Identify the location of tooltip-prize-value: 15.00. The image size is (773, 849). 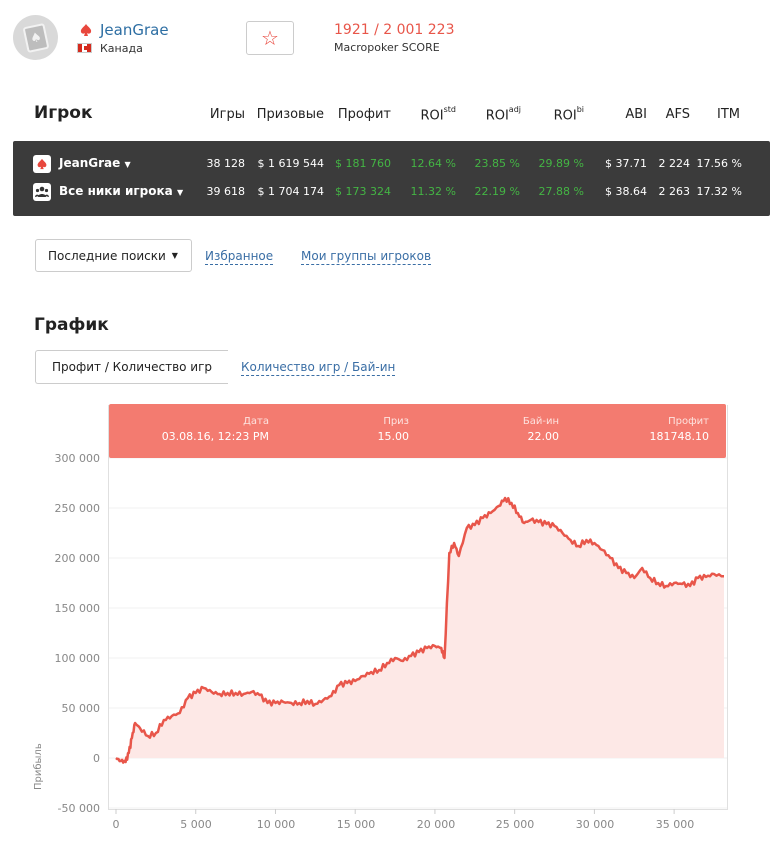
(393, 436).